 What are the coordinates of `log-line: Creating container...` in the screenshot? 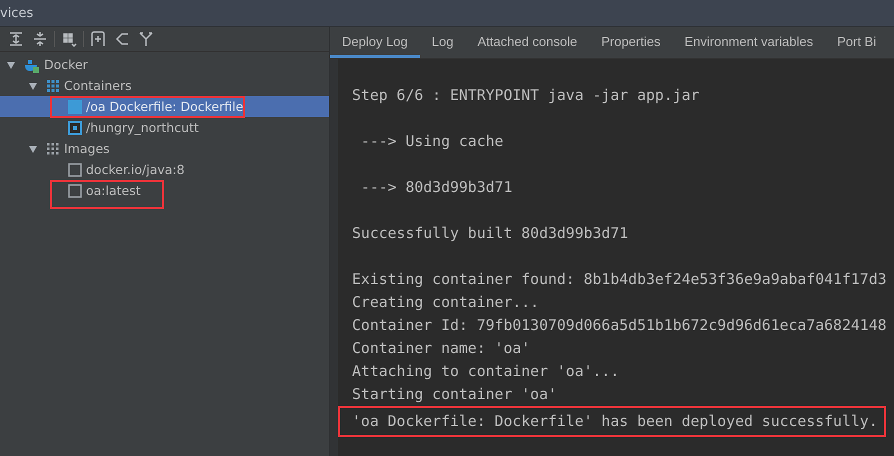 It's located at (446, 302).